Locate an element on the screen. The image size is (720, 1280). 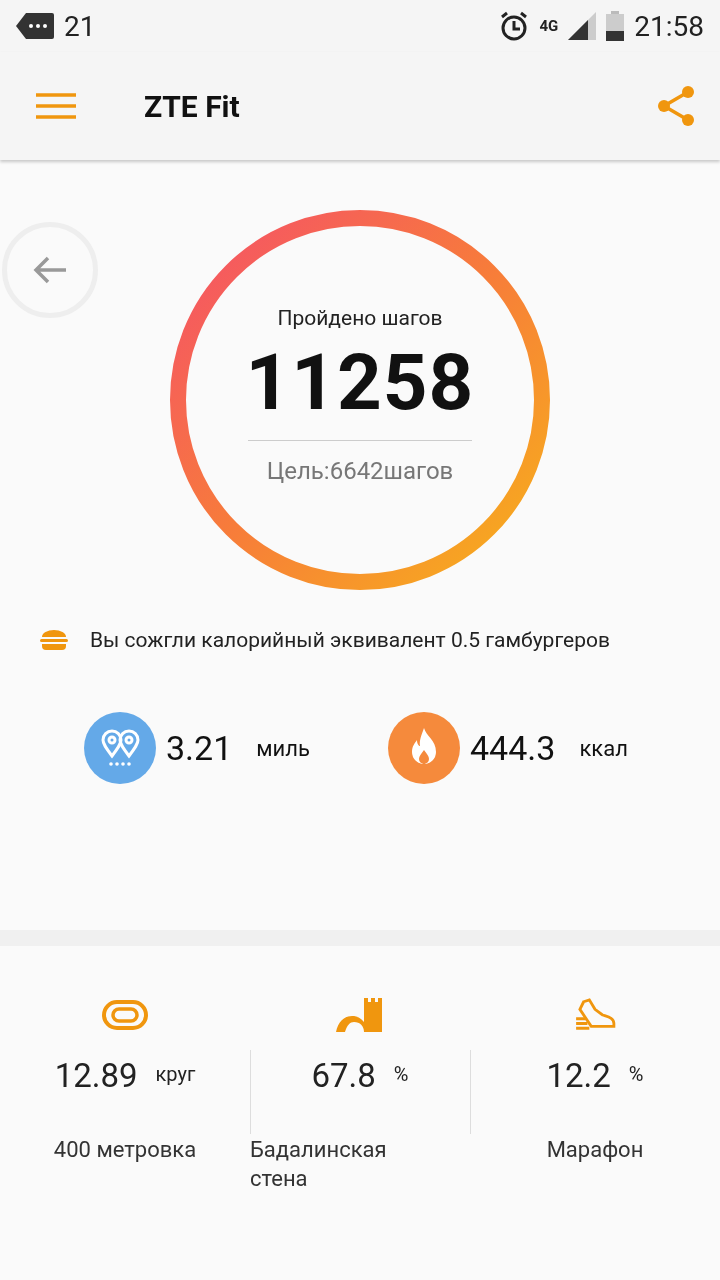
menu-icon is located at coordinates (56, 106).